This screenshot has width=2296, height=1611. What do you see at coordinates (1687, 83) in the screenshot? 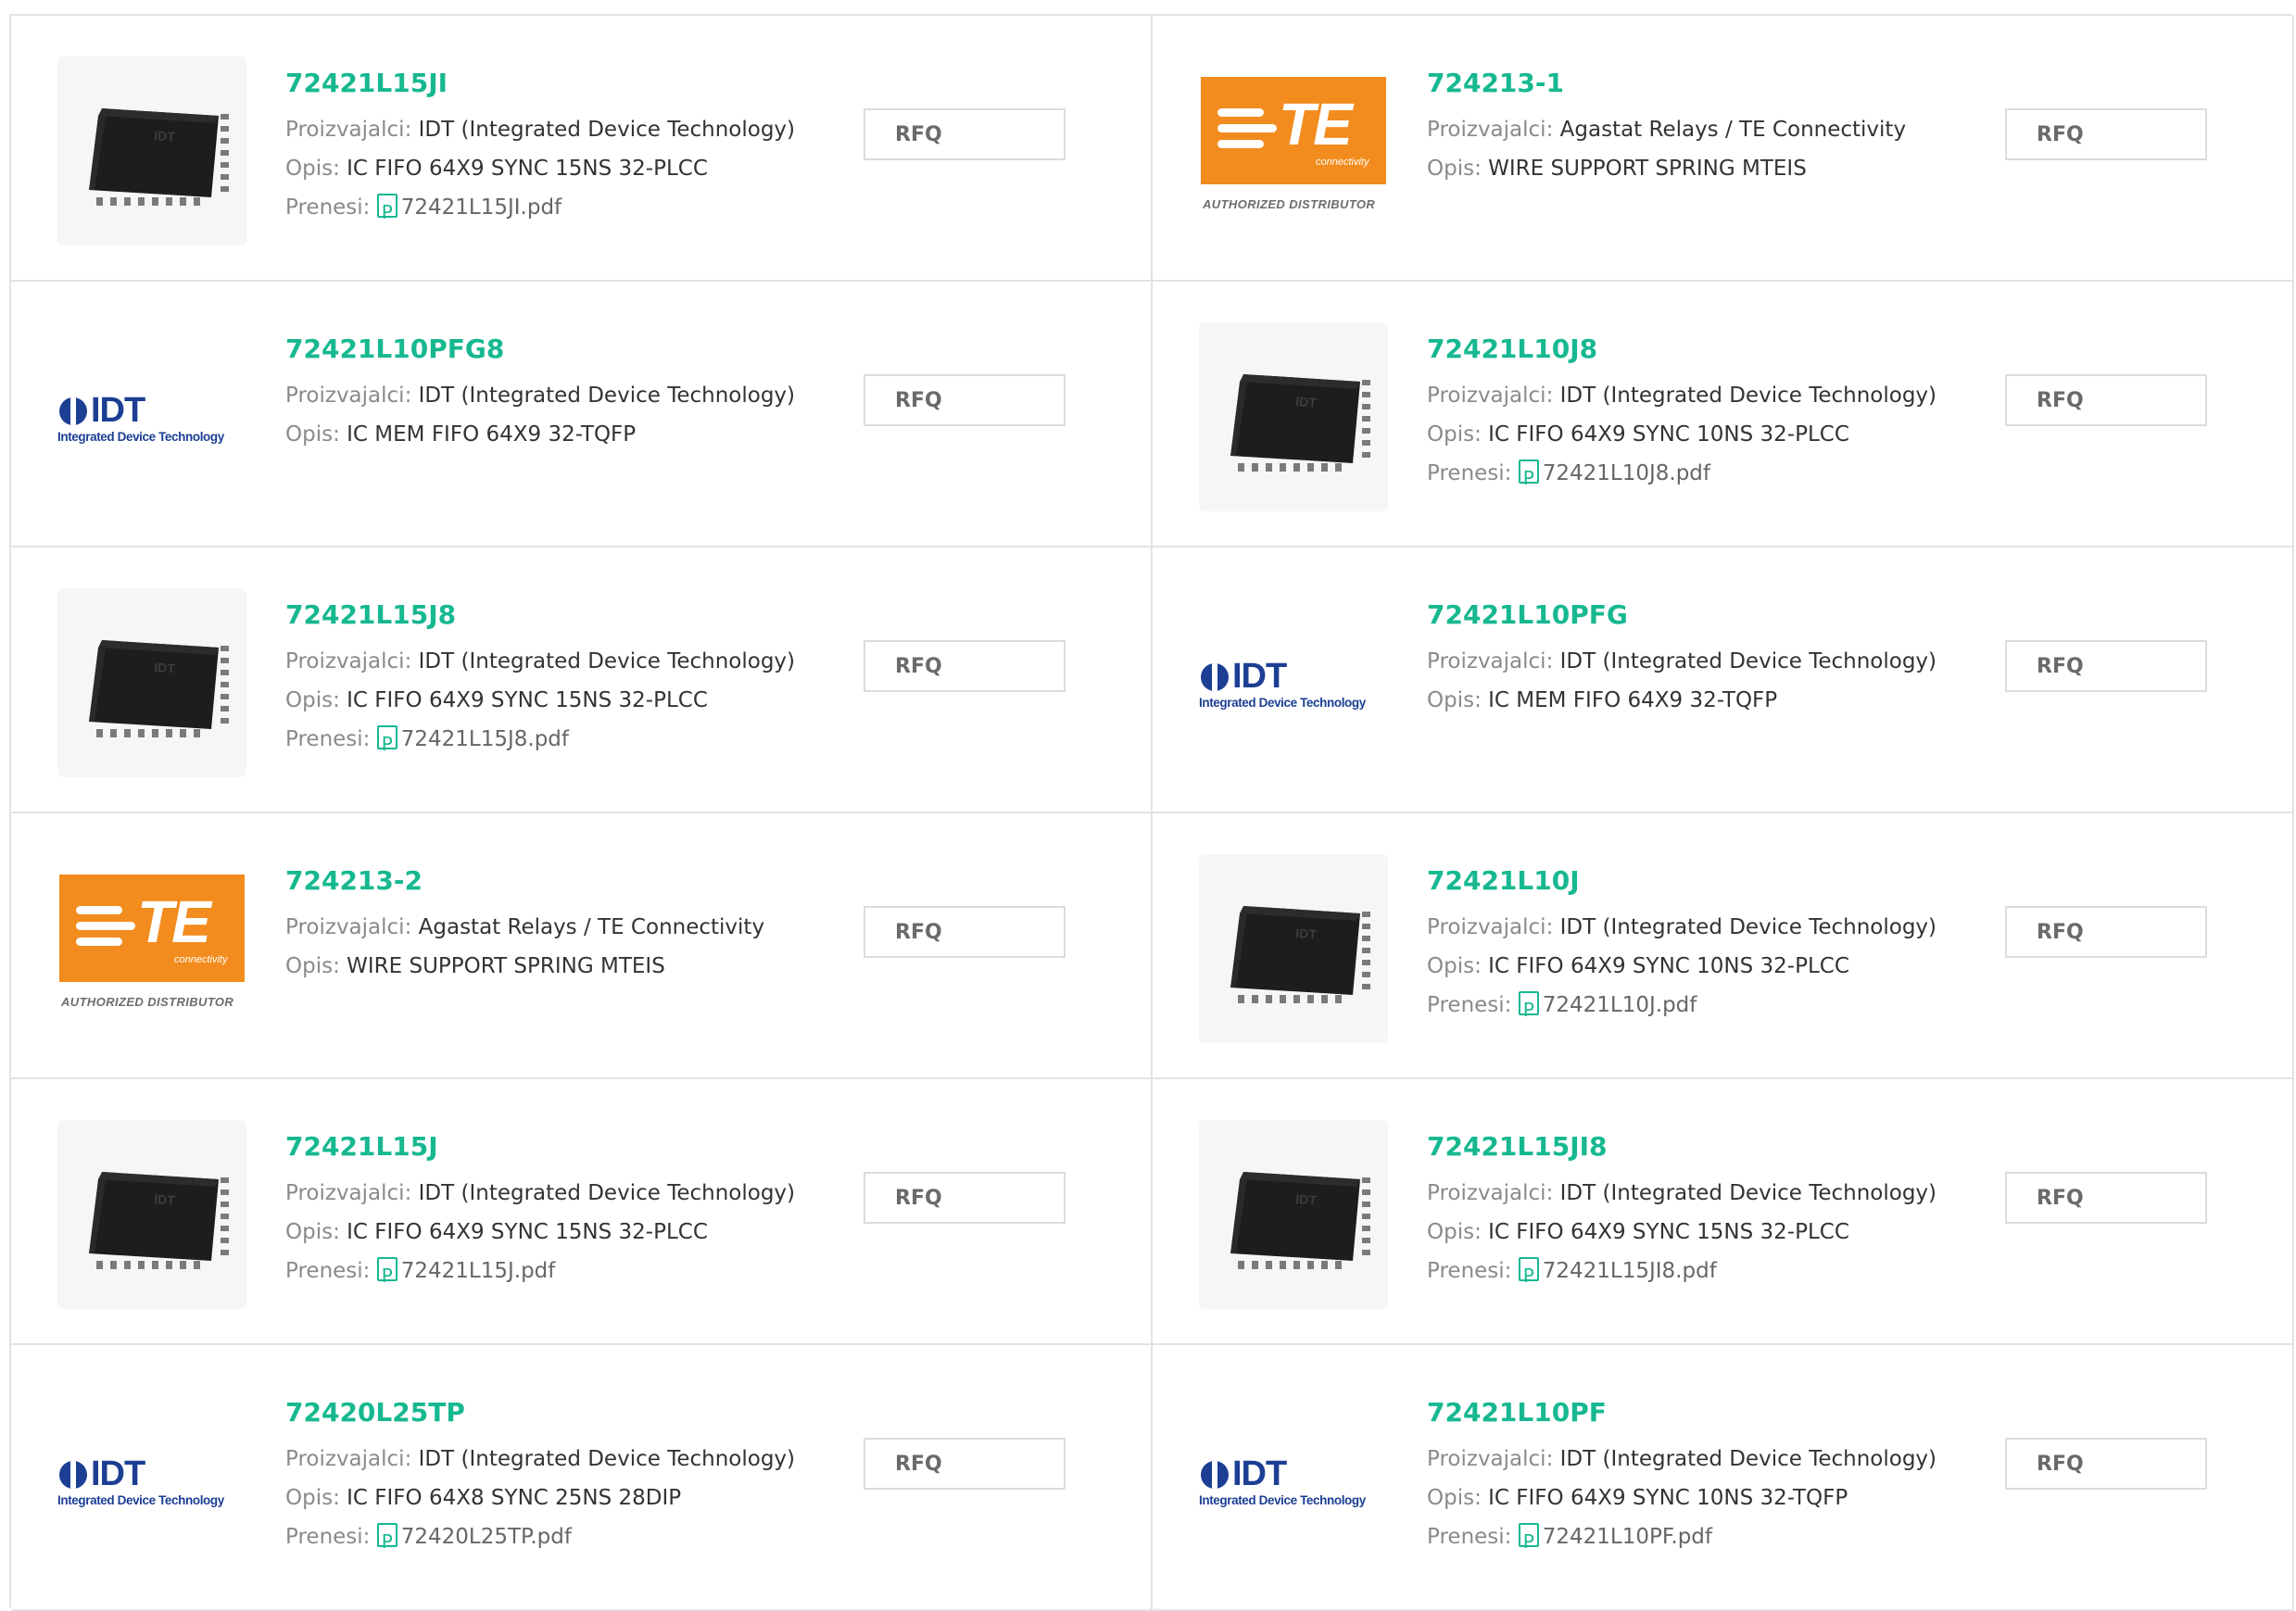
I see `part-number-link: 724213-1` at bounding box center [1687, 83].